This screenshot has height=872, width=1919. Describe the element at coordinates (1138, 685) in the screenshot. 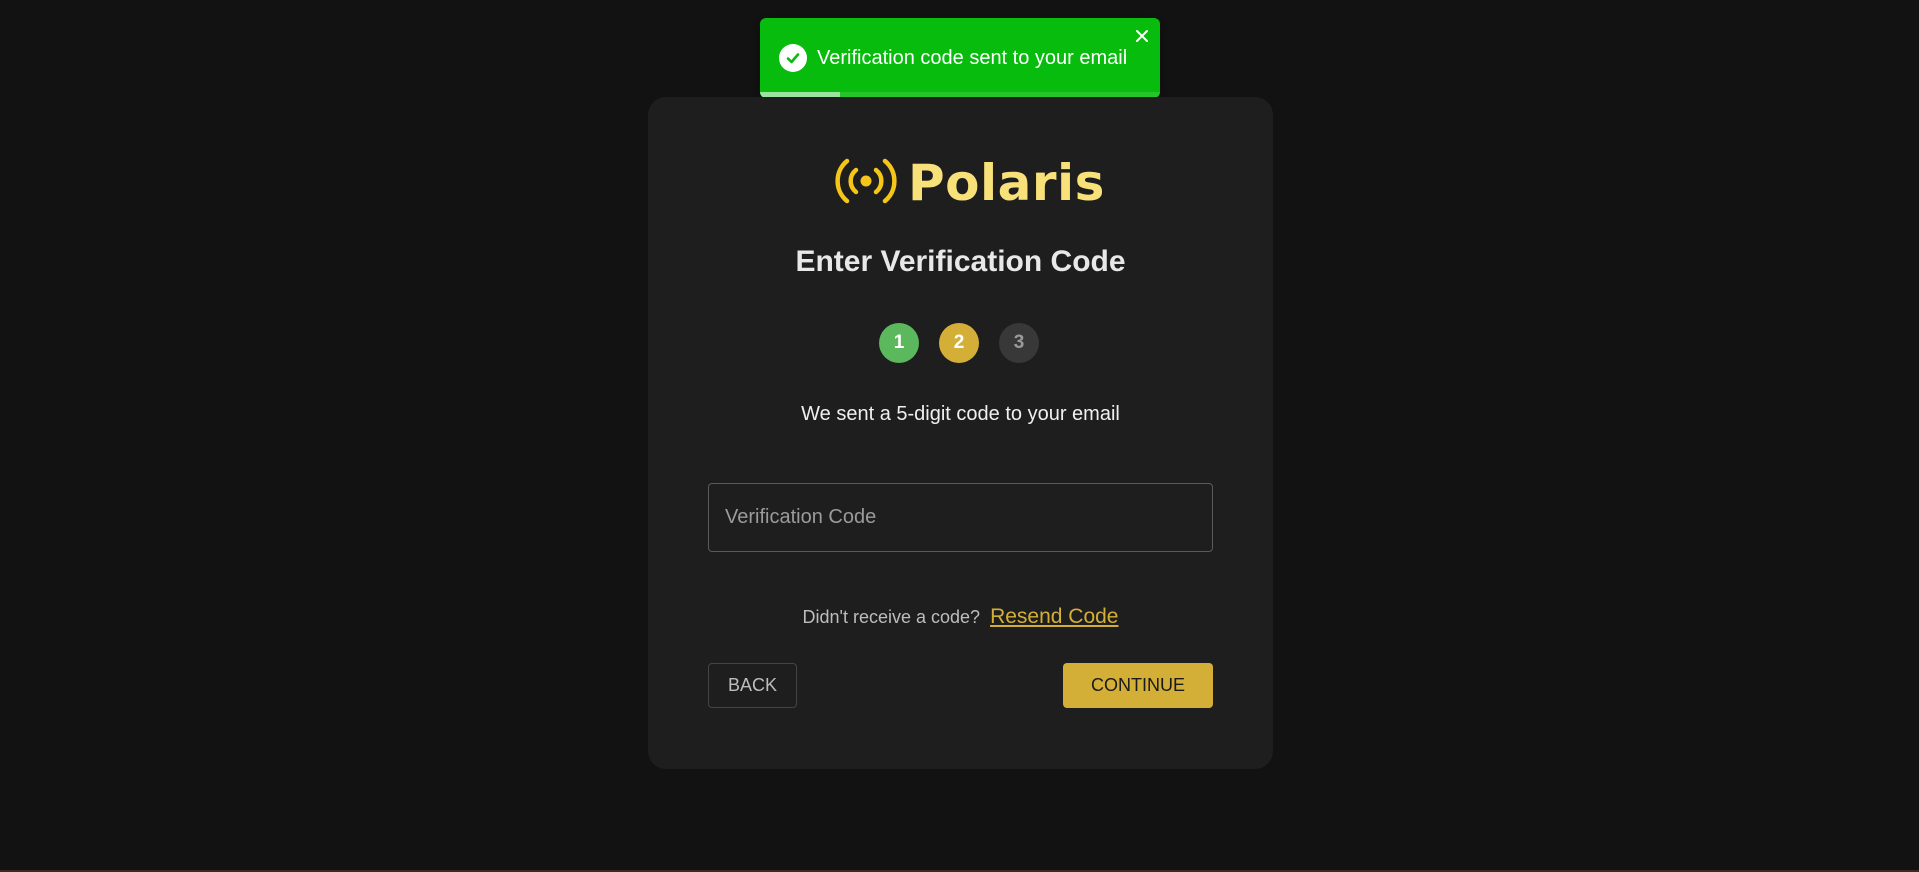

I see `continue-button: CONTINUE` at that location.